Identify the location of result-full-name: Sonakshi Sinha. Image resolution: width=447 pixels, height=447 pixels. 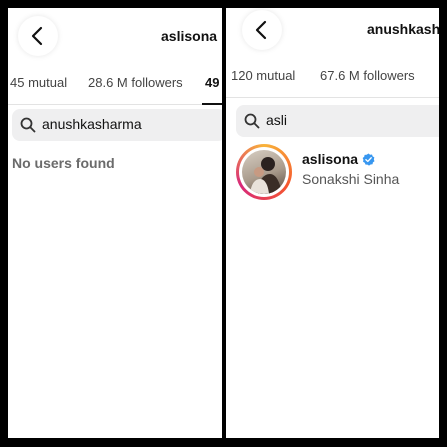
(351, 179).